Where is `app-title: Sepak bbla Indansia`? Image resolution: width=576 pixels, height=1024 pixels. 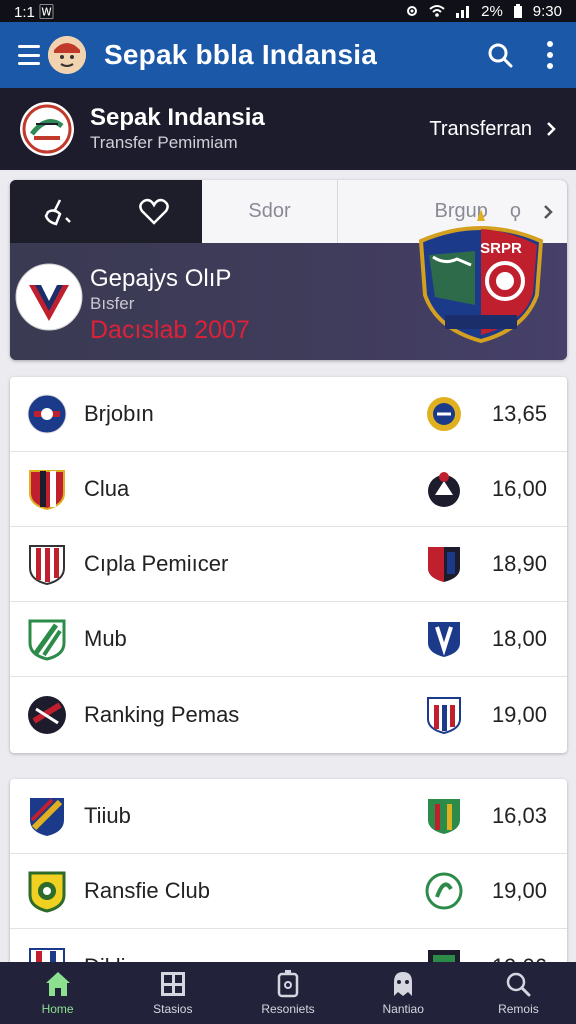
app-title: Sepak bbla Indansia is located at coordinates (240, 54).